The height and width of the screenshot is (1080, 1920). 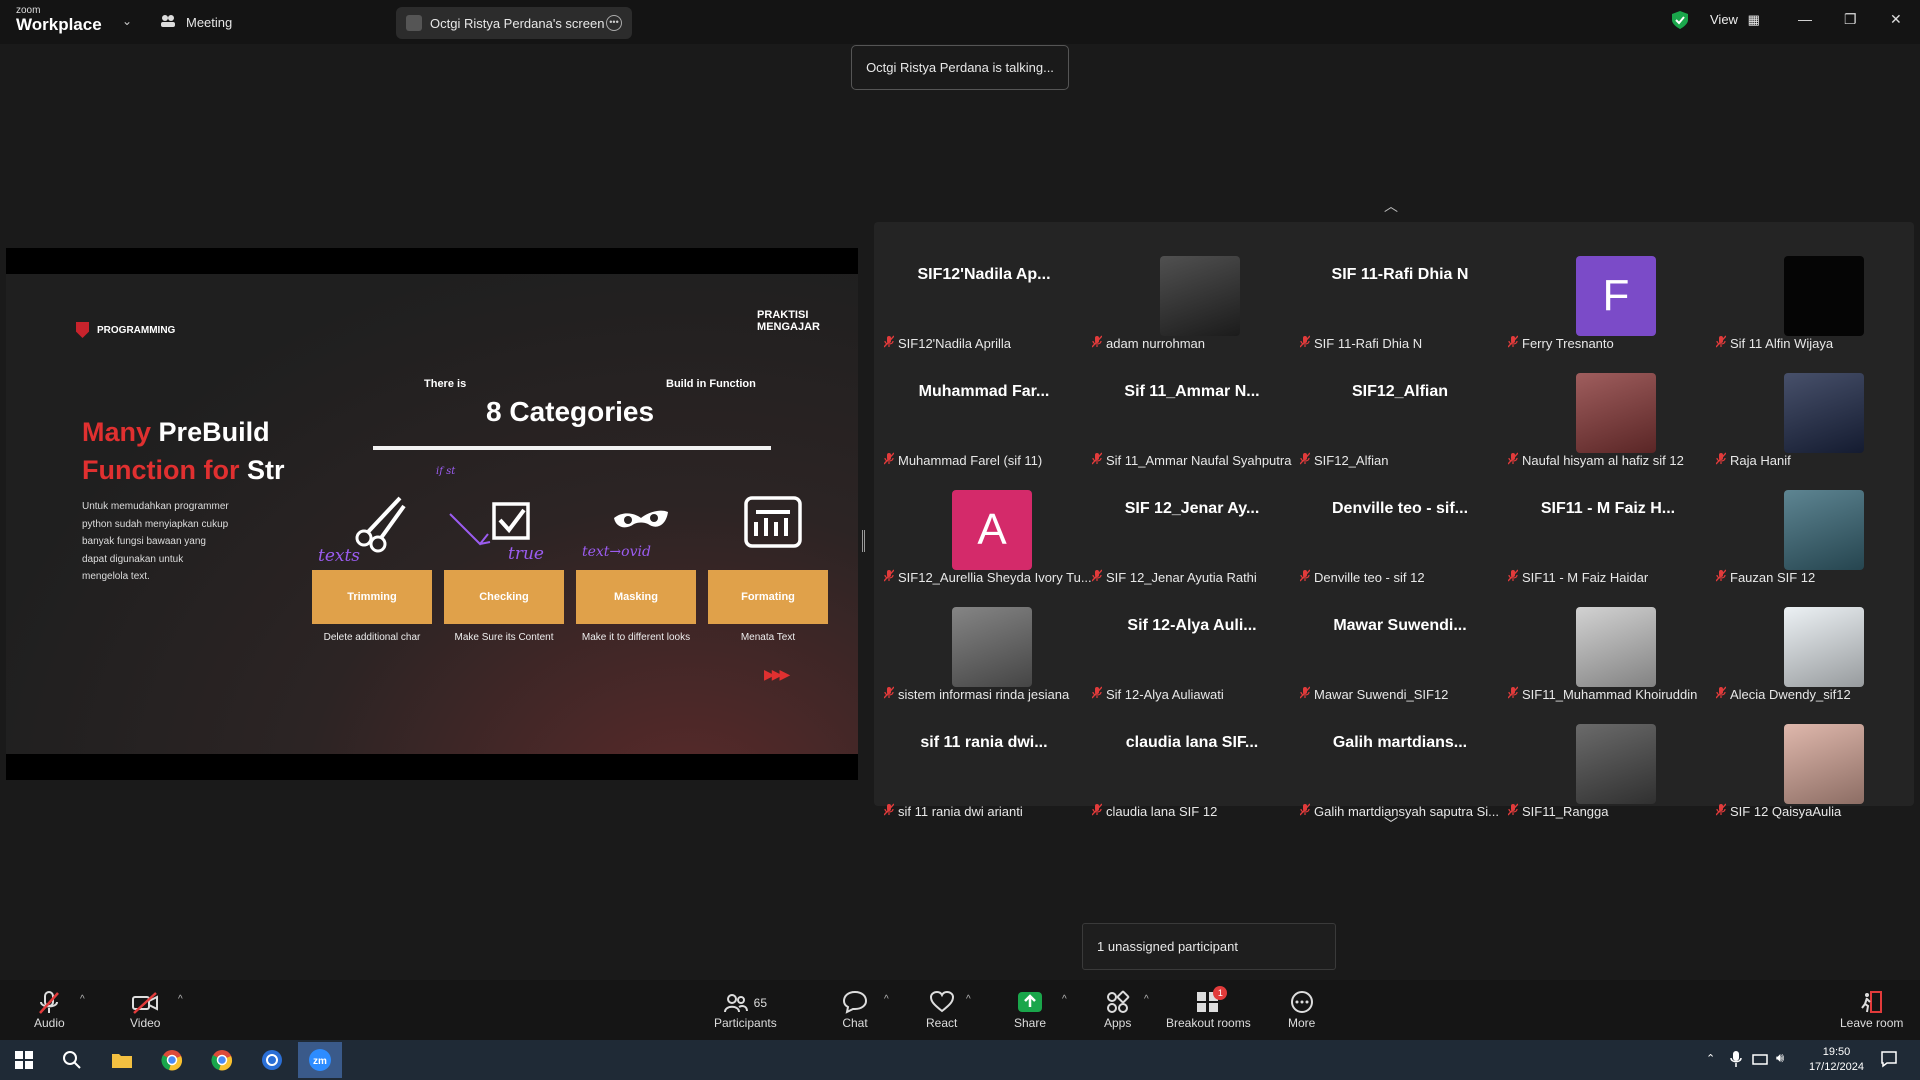 What do you see at coordinates (517, 23) in the screenshot?
I see `screen-share-label: Octgi Ristya Perdana's screen` at bounding box center [517, 23].